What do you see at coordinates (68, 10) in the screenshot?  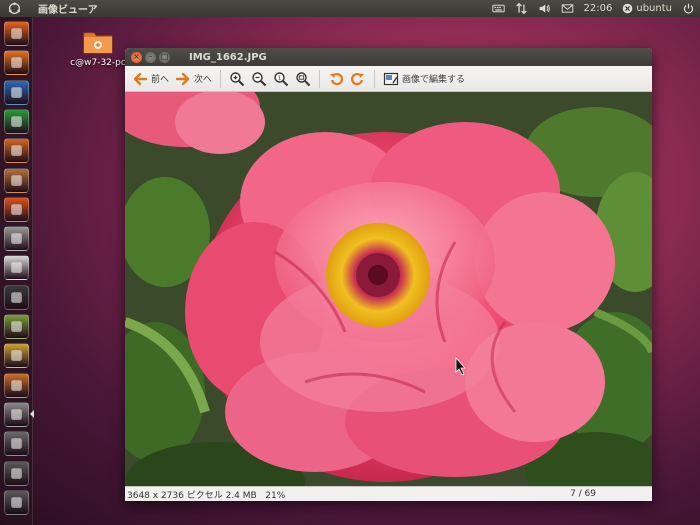 I see `active-app-title: 画像ビューア` at bounding box center [68, 10].